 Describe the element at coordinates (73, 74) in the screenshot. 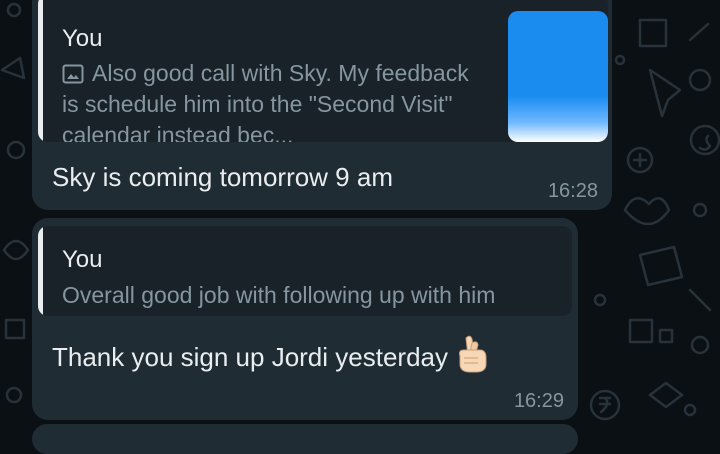

I see `image-icon` at that location.